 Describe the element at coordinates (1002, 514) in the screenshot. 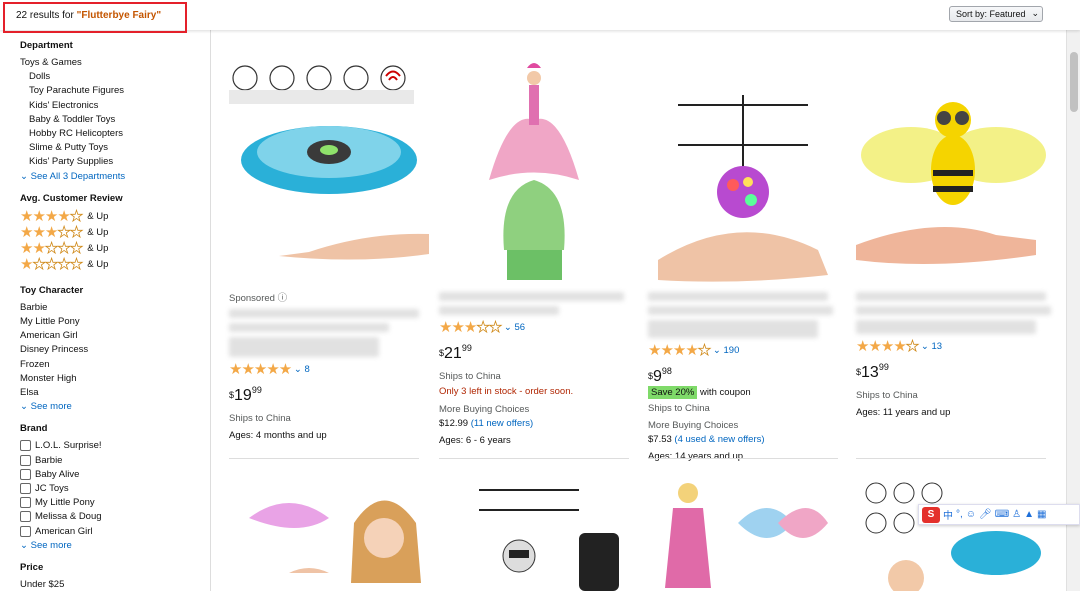

I see `keyboard-icon: ⌨` at that location.